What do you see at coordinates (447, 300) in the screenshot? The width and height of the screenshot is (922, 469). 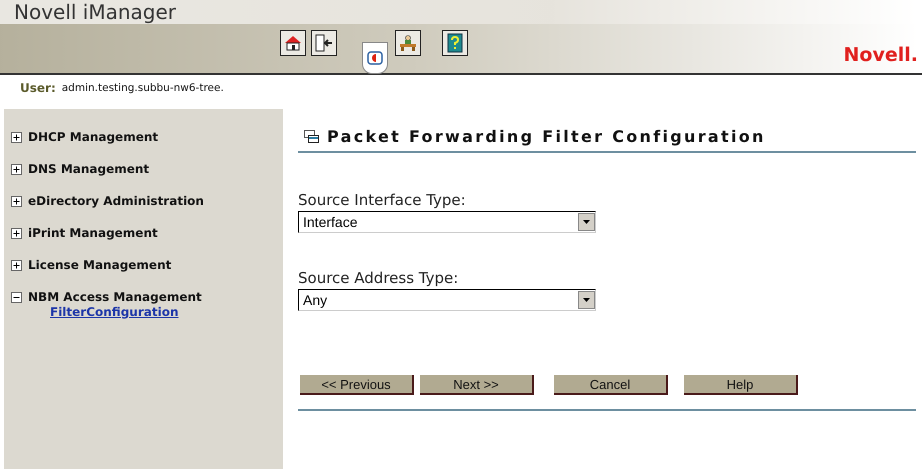 I see `dropdown: Any` at bounding box center [447, 300].